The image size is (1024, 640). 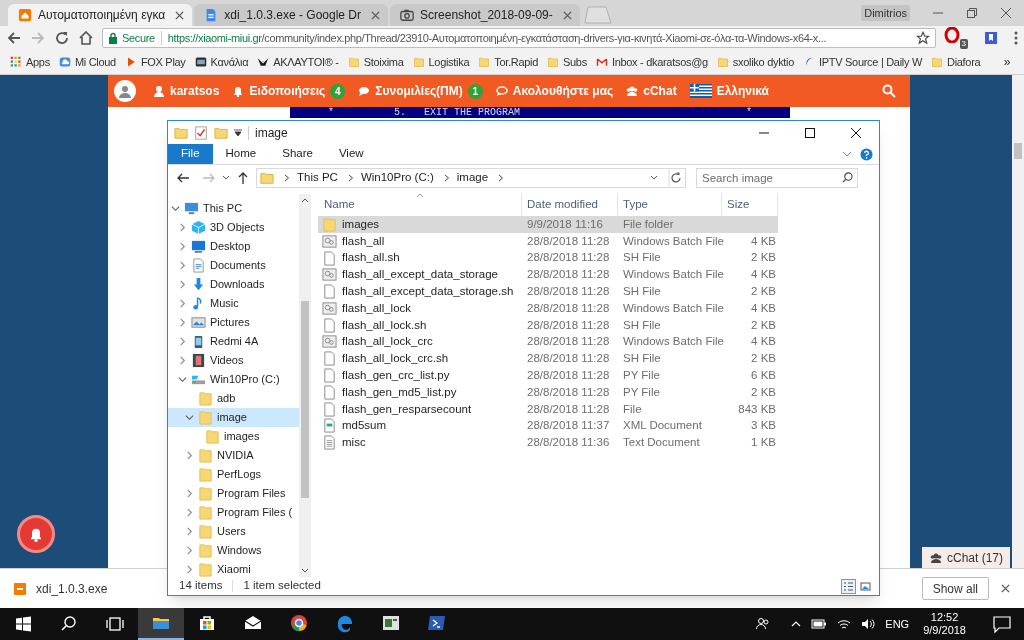 I want to click on file-row: misc 28/8/2018 11:36 Text Document 1 KB, so click(x=548, y=443).